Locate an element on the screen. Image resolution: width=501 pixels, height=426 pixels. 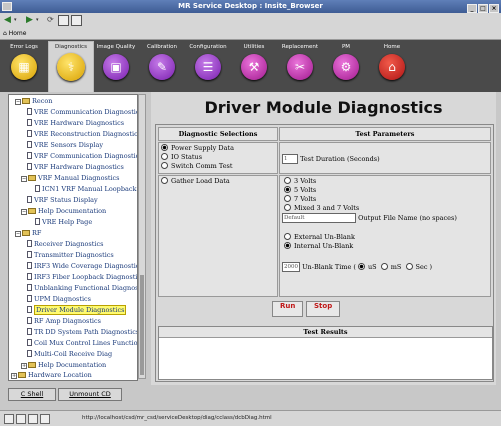
tree-item: Coil Mux Control Lines Functional is located at coordinates (82, 343).